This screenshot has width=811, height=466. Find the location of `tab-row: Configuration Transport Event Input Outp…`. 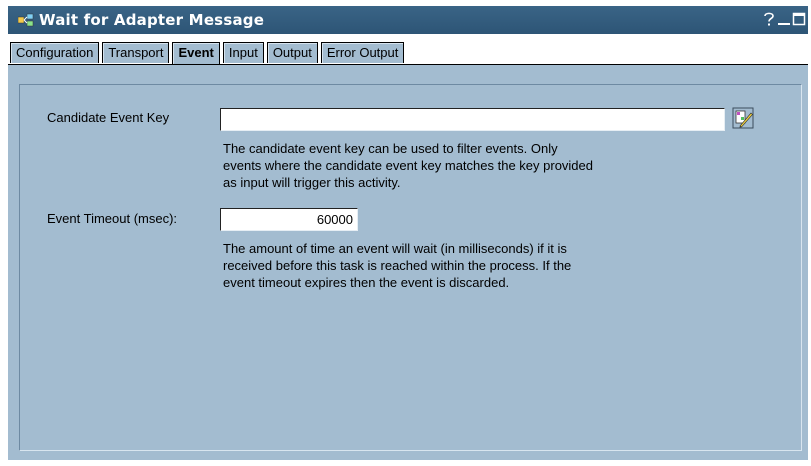

tab-row: Configuration Transport Event Input Outp… is located at coordinates (208, 53).